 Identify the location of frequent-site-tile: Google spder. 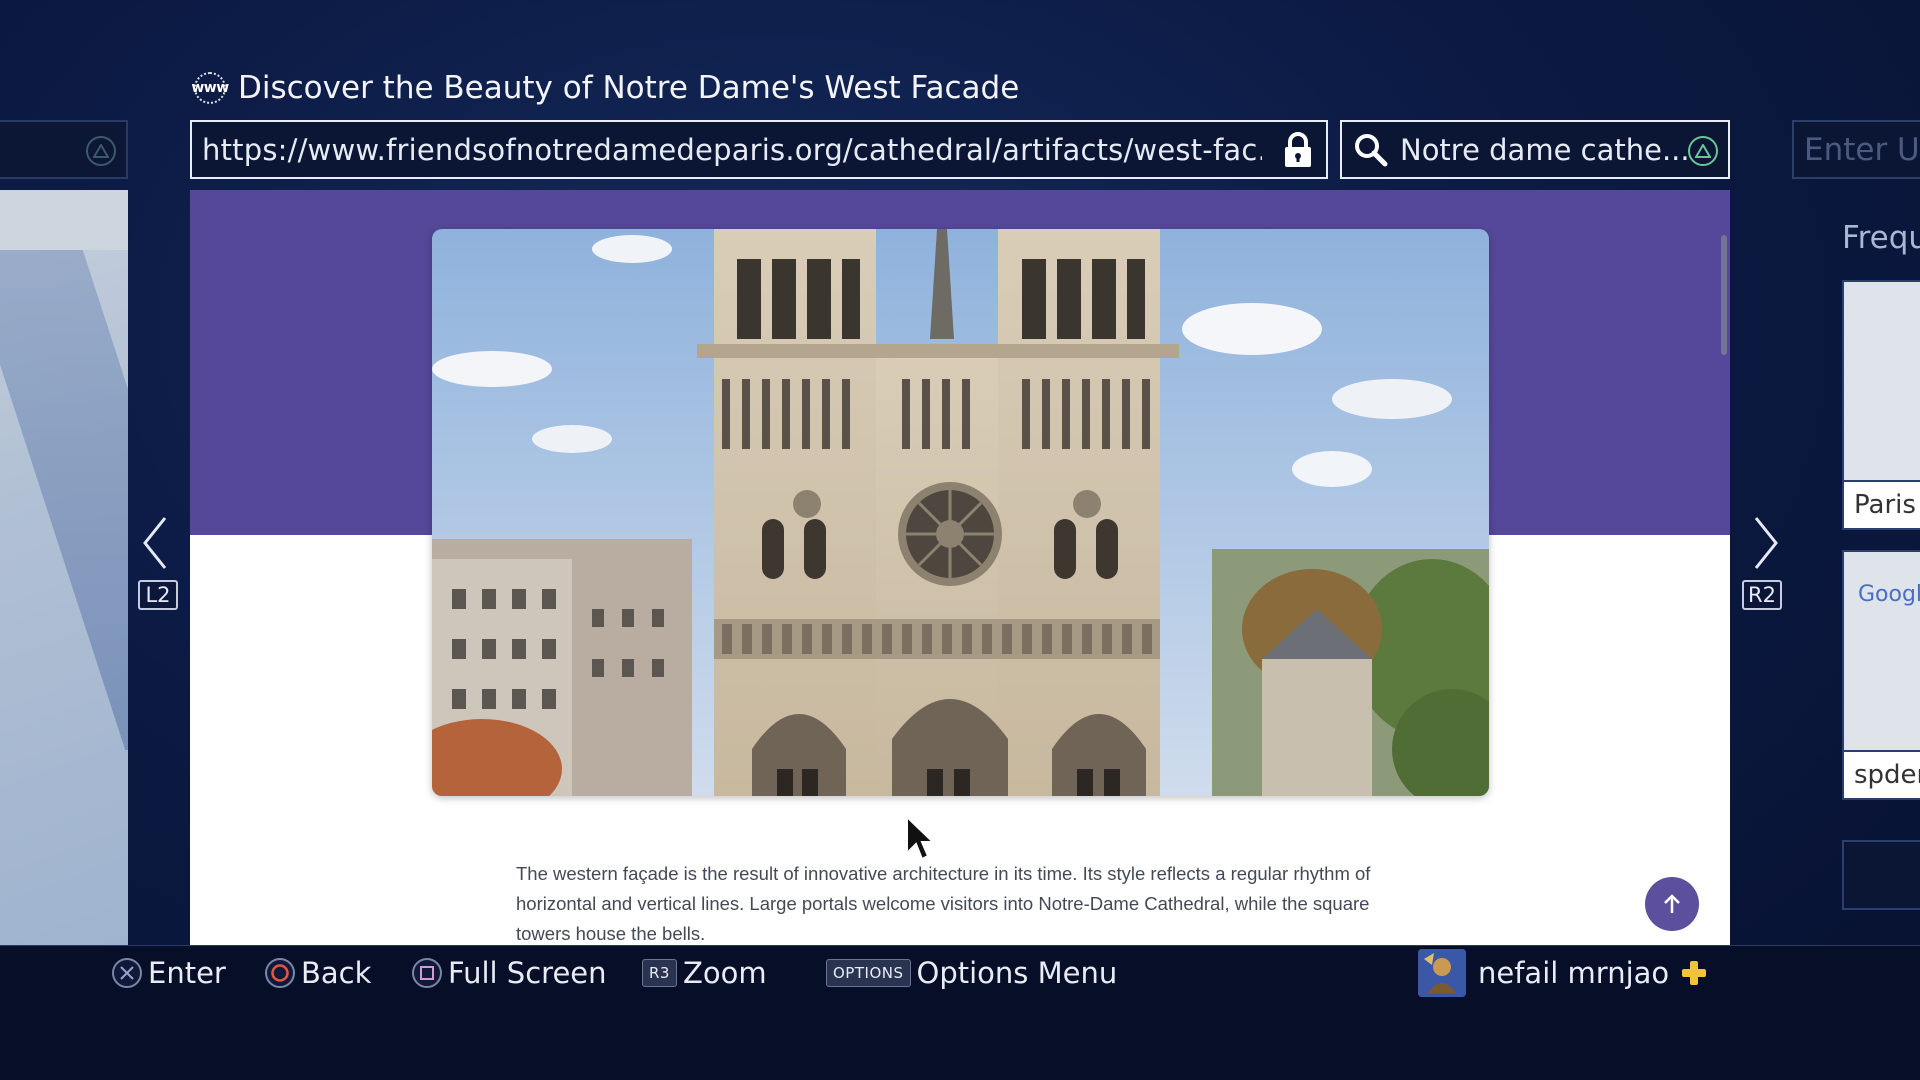
(1881, 675).